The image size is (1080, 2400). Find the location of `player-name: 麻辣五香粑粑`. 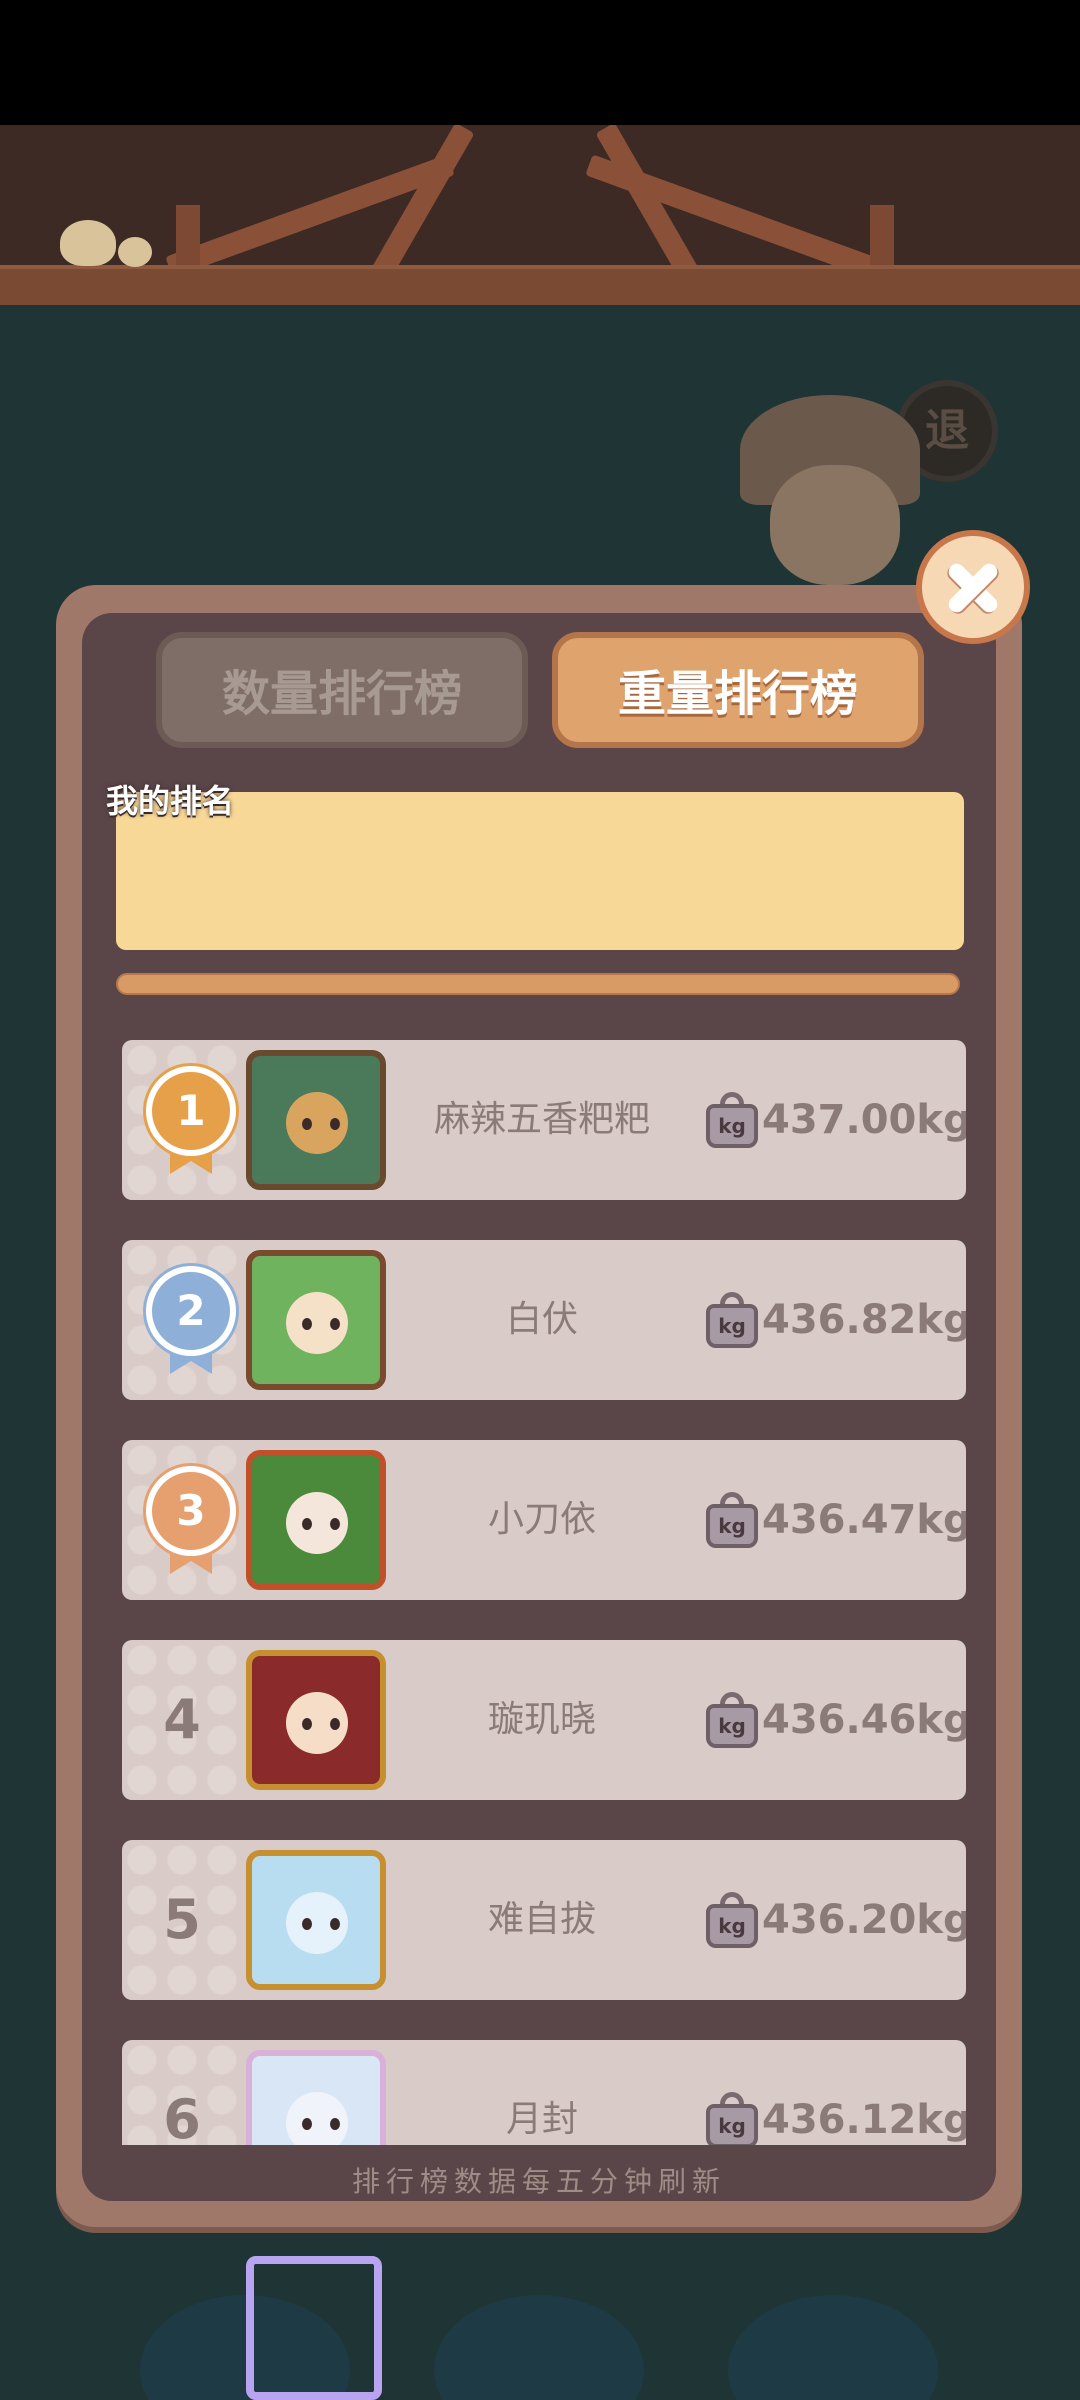

player-name: 麻辣五香粑粑 is located at coordinates (541, 1119).